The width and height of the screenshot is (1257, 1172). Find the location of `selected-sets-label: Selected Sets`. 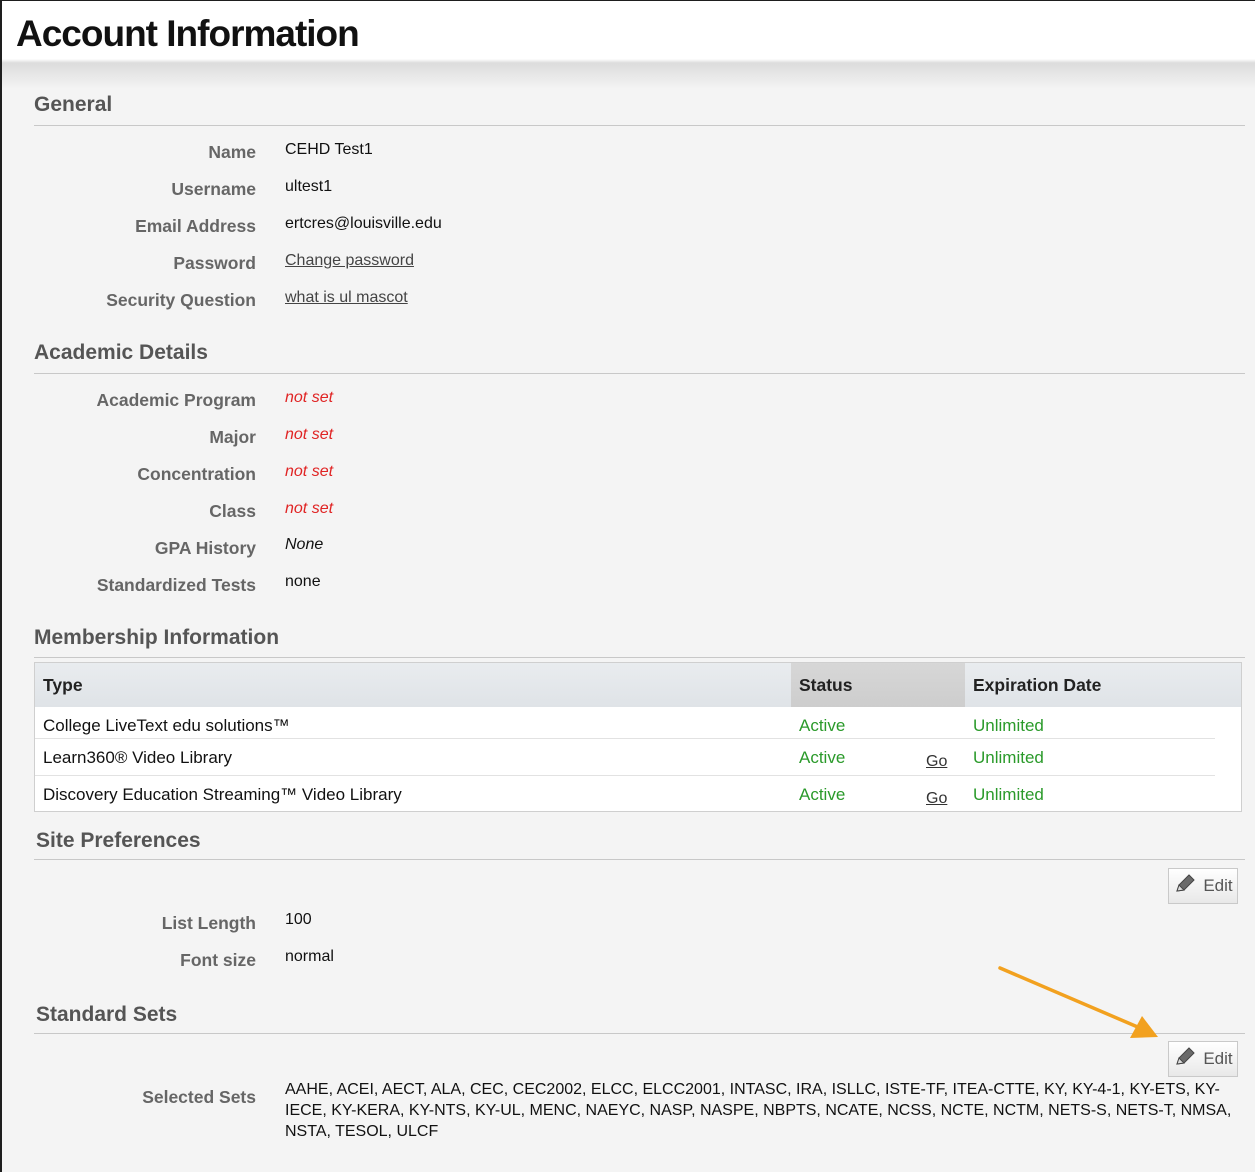

selected-sets-label: Selected Sets is located at coordinates (199, 1097).